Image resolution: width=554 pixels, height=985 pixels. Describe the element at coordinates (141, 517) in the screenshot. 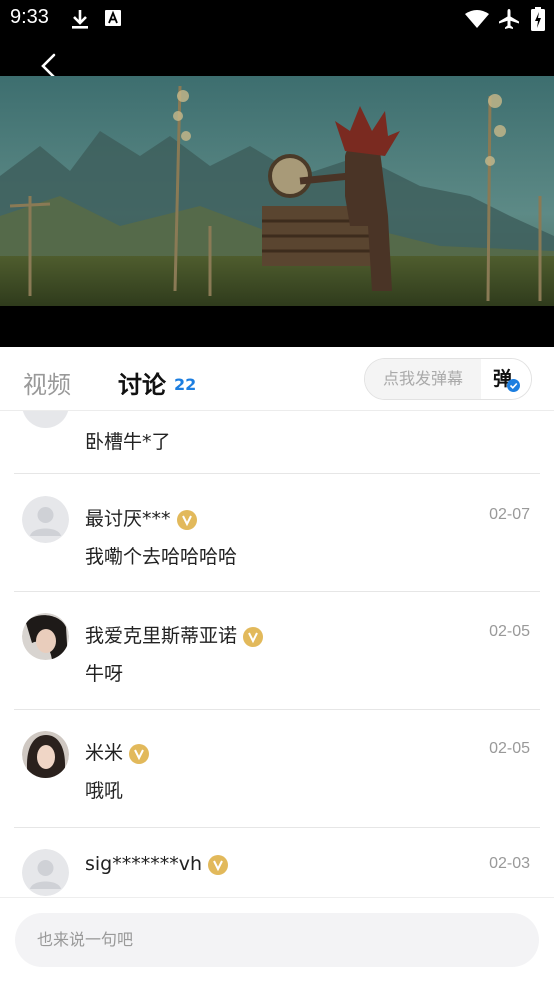

I see `comment-username: 最讨厌***` at that location.